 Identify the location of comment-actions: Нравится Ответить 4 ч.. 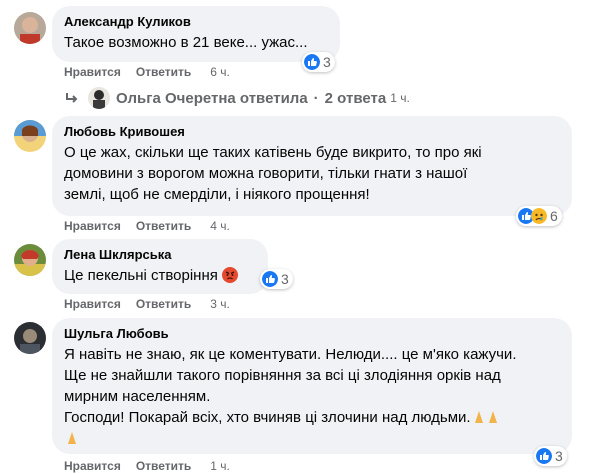
(154, 226).